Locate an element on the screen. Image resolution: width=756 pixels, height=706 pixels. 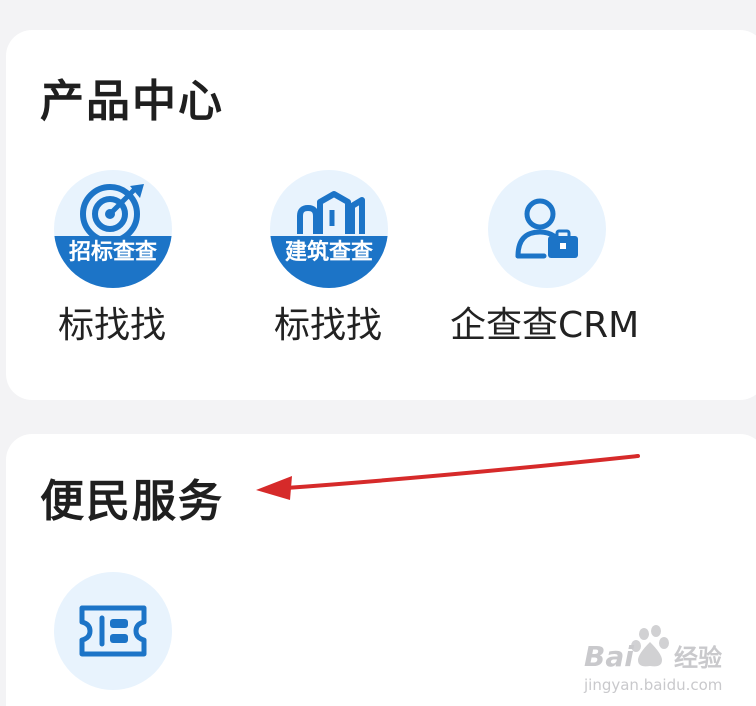
bid-target-icon: 招标查查 is located at coordinates (113, 229).